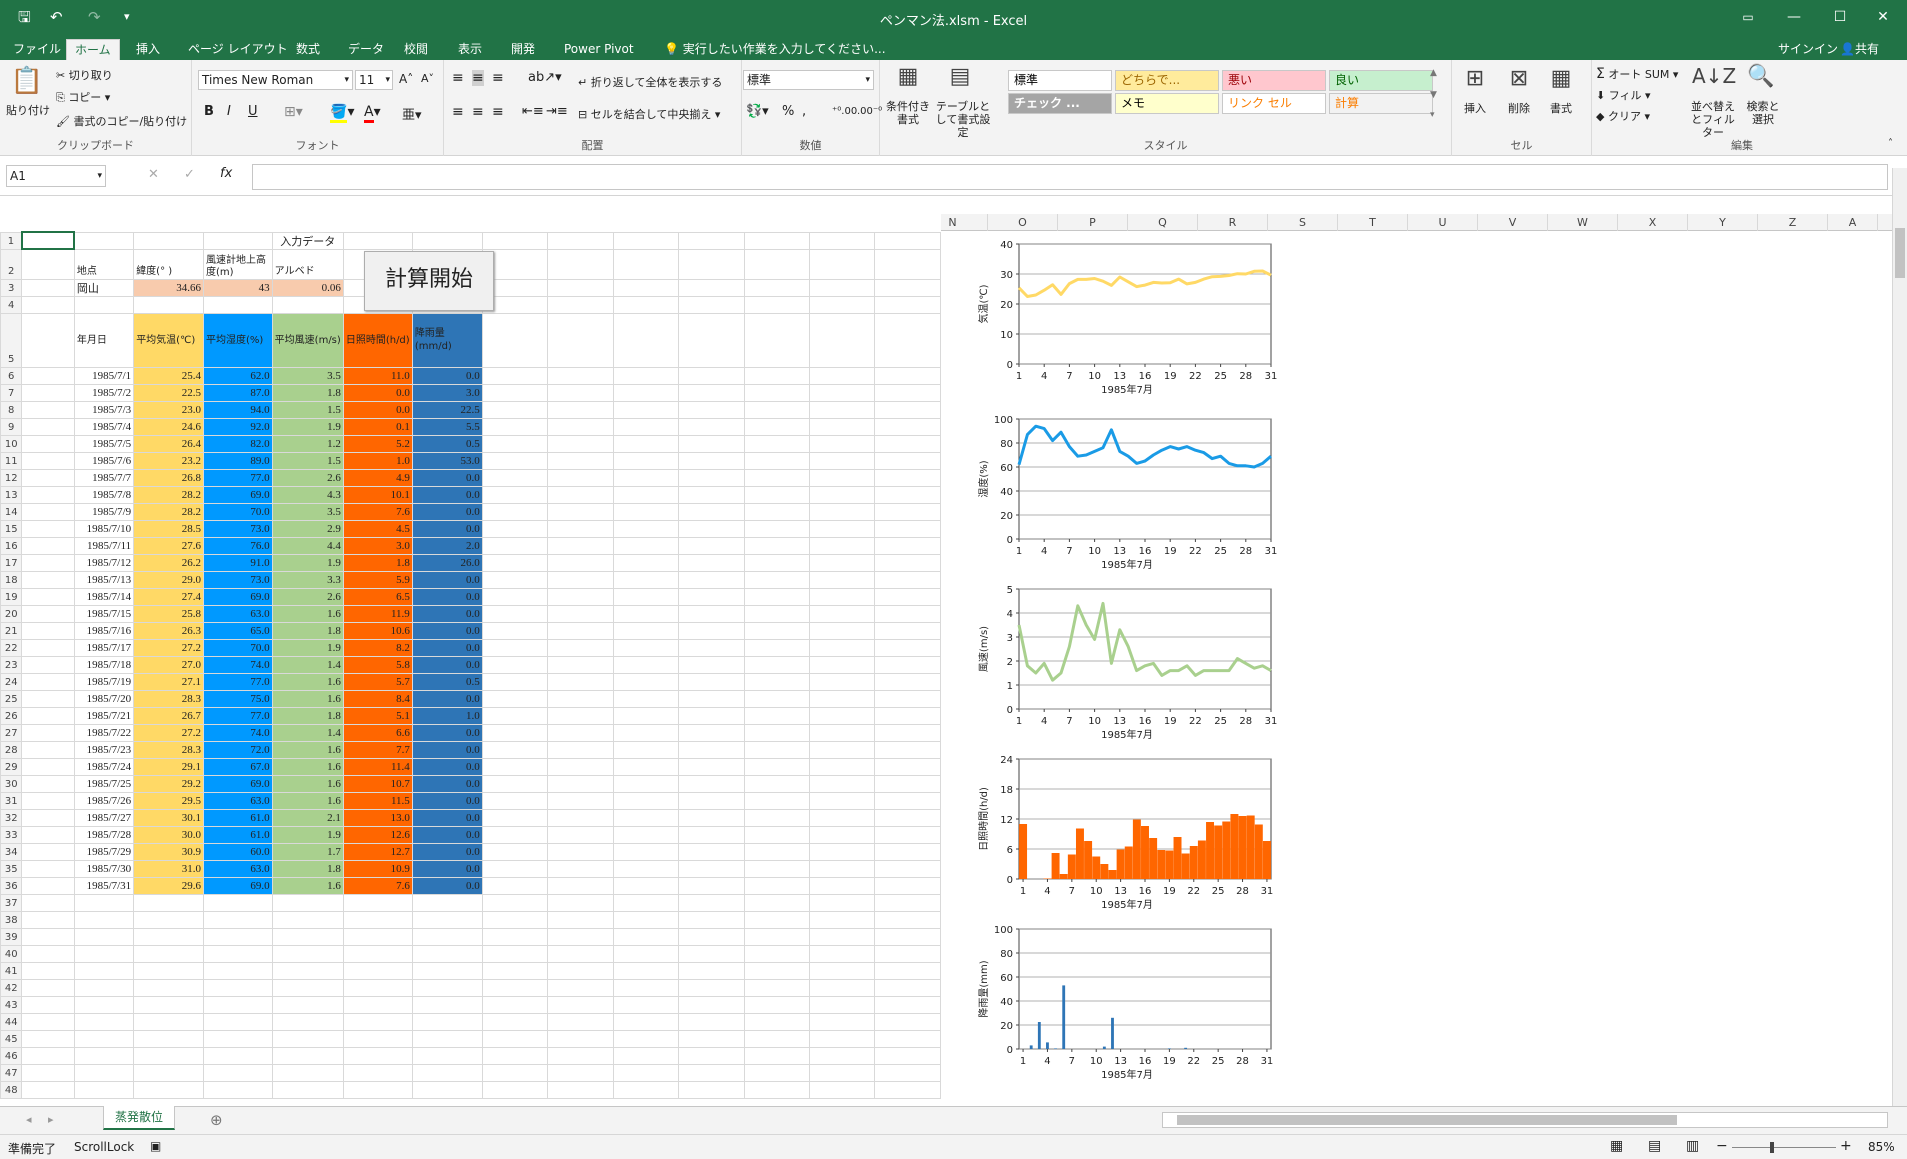  I want to click on row-header: 8, so click(11, 409).